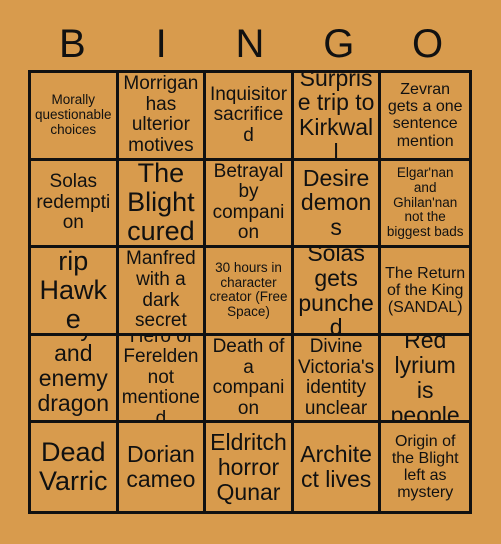 The width and height of the screenshot is (501, 544). I want to click on bingo-cell-label: Morally questionable choices, so click(73, 114).